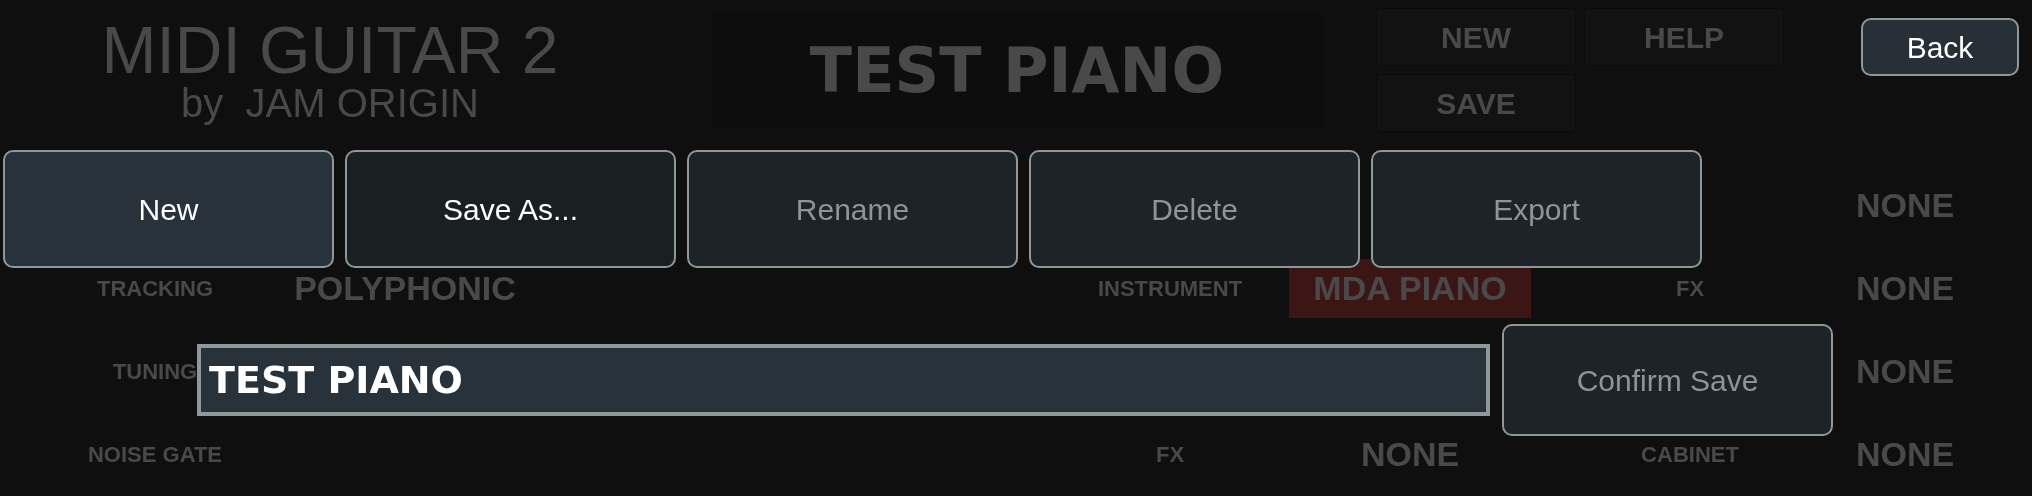 This screenshot has height=496, width=2032. Describe the element at coordinates (1690, 455) in the screenshot. I see `panel-label: CABINET` at that location.